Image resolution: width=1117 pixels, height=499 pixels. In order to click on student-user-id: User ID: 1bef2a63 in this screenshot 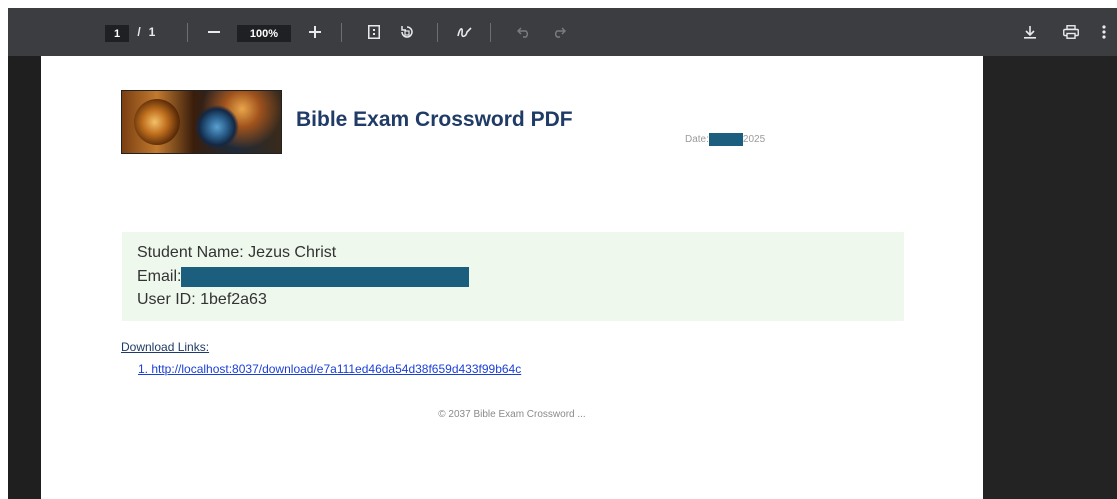, I will do `click(202, 299)`.